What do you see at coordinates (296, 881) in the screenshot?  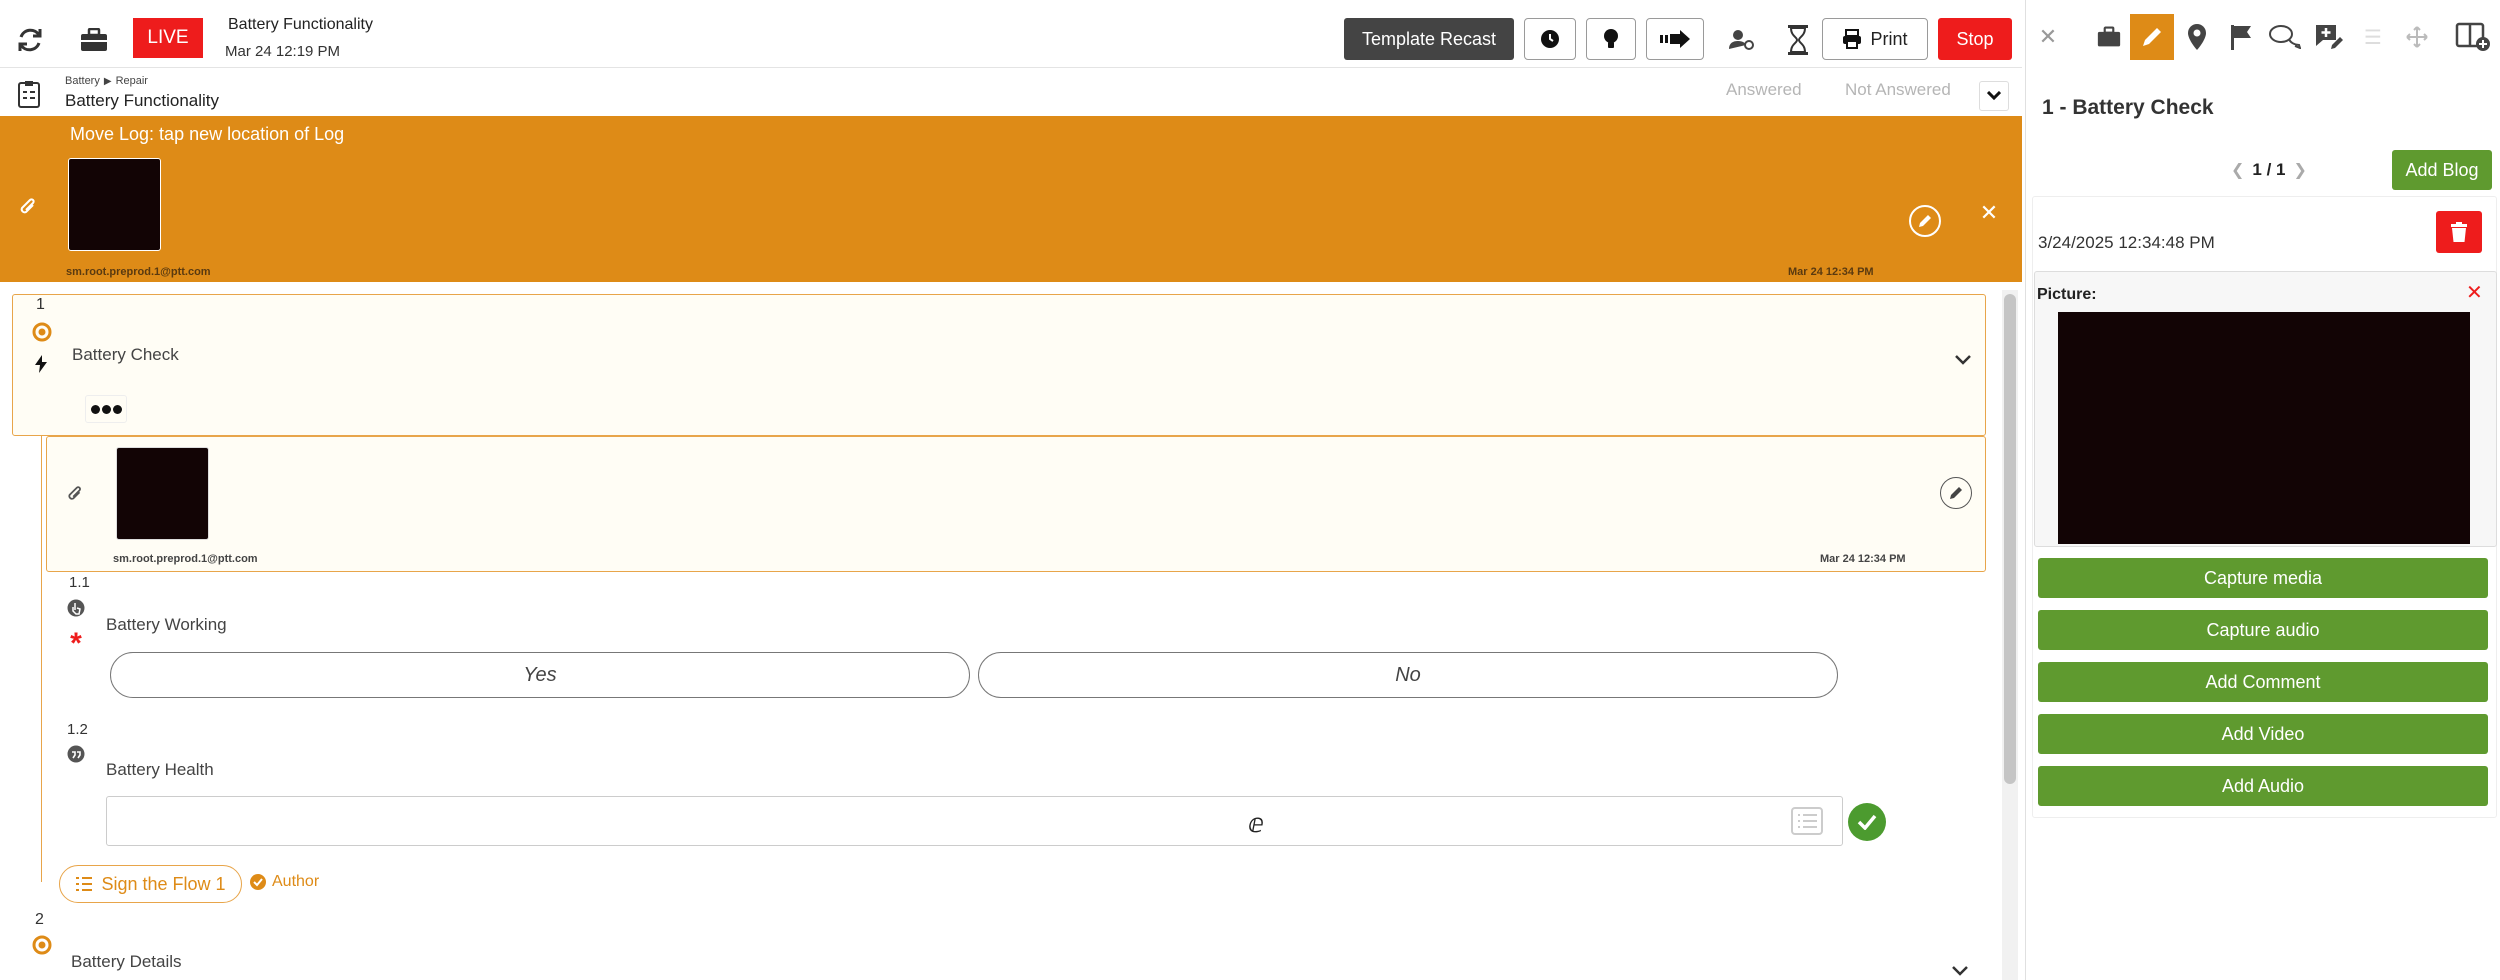 I see `author-label: Author` at bounding box center [296, 881].